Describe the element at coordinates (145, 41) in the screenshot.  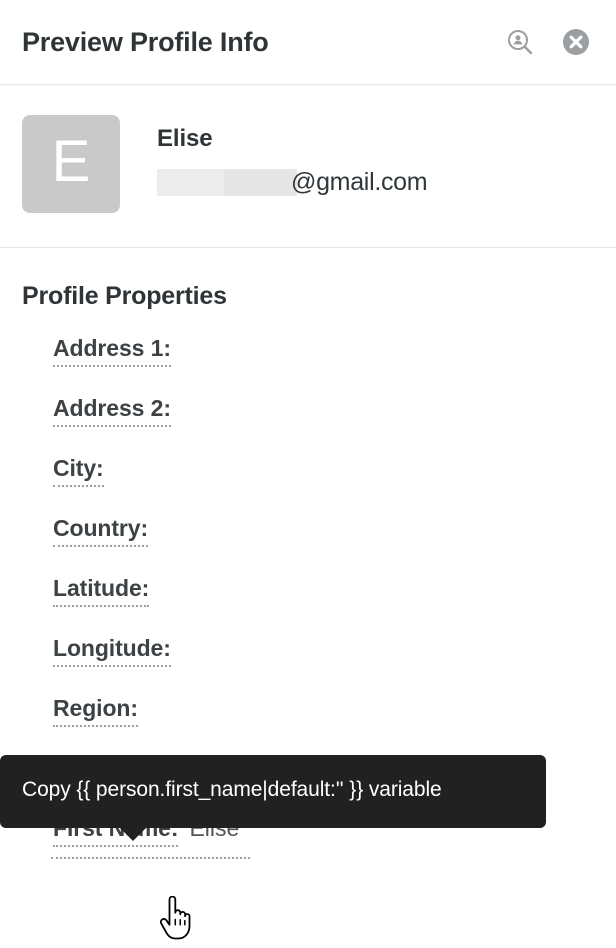
I see `page-title: Preview Profile Info` at that location.